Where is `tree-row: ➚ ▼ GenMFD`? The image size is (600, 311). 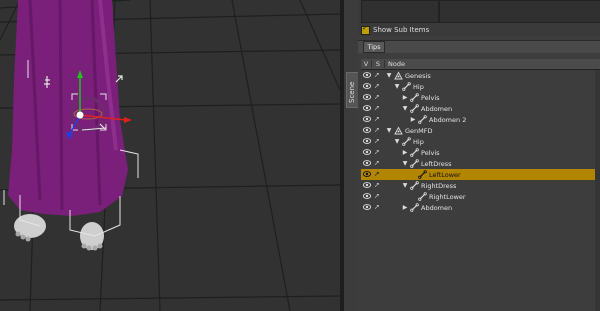 tree-row: ➚ ▼ GenMFD is located at coordinates (480, 130).